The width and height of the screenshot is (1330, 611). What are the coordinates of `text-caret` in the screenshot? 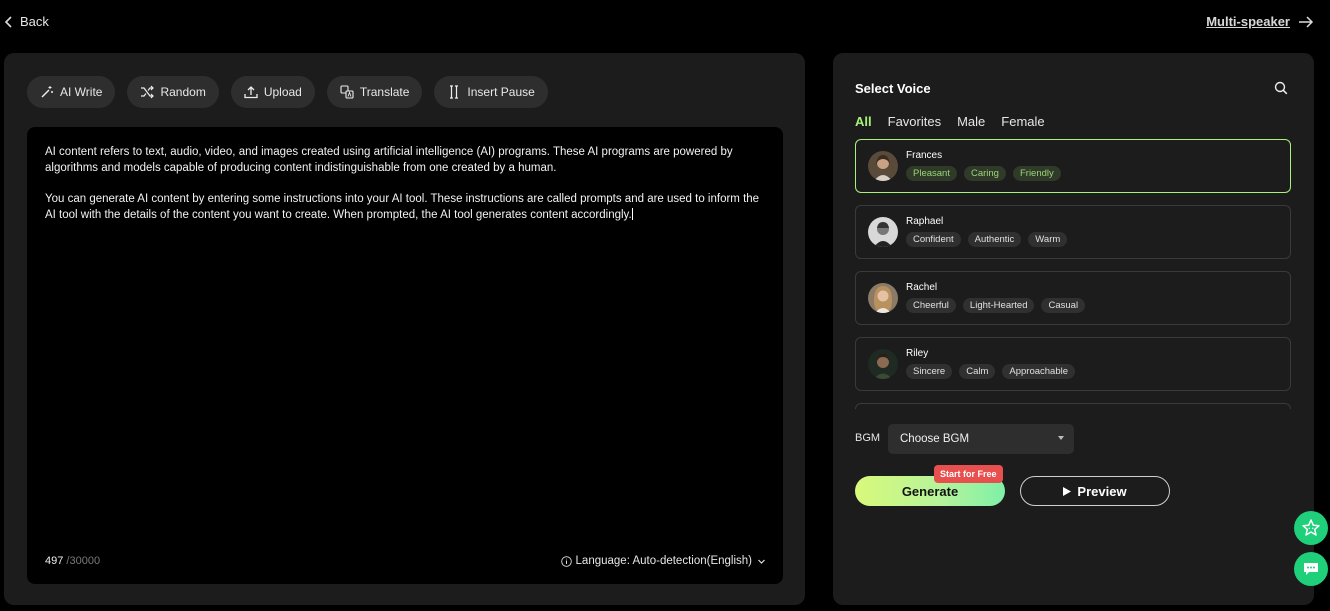 It's located at (632, 213).